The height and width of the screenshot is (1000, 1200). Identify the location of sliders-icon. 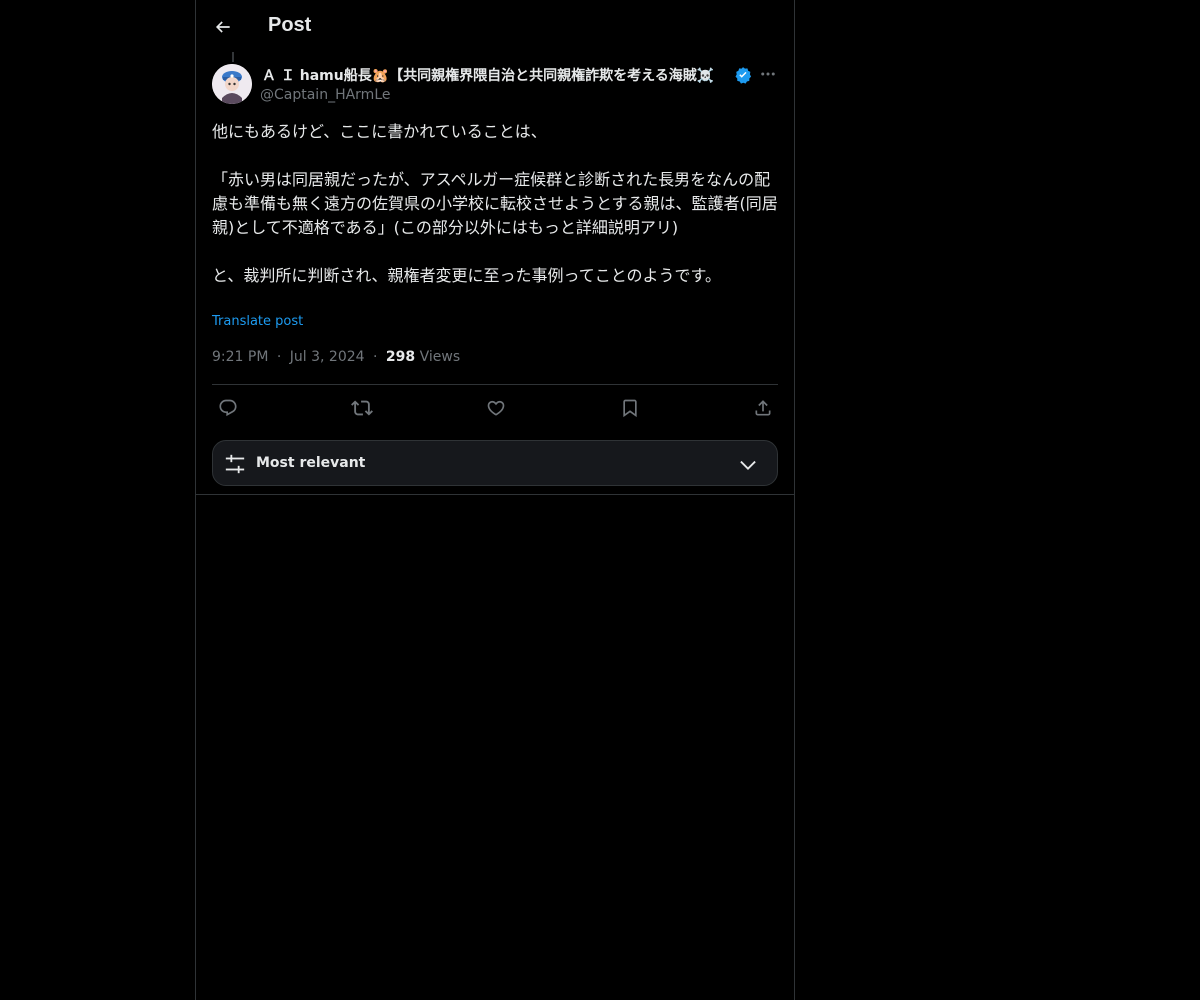
(235, 464).